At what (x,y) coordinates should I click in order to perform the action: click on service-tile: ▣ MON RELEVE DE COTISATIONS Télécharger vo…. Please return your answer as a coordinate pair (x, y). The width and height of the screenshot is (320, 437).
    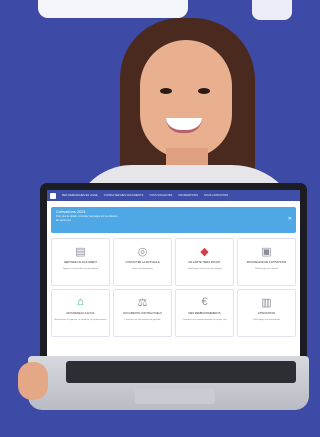
    Looking at the image, I should click on (266, 262).